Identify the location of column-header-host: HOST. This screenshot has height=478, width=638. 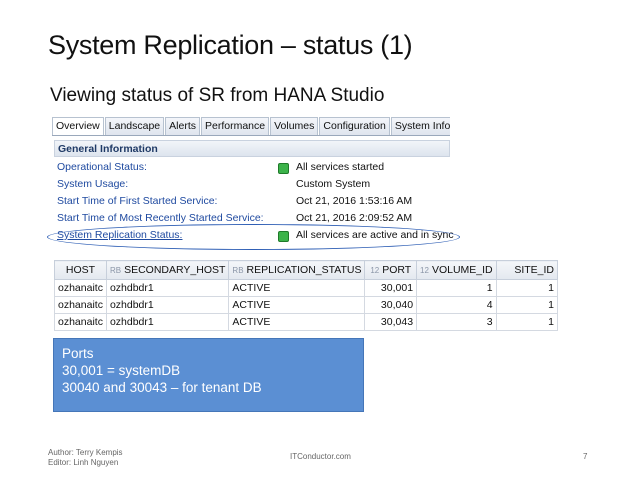
(80, 270).